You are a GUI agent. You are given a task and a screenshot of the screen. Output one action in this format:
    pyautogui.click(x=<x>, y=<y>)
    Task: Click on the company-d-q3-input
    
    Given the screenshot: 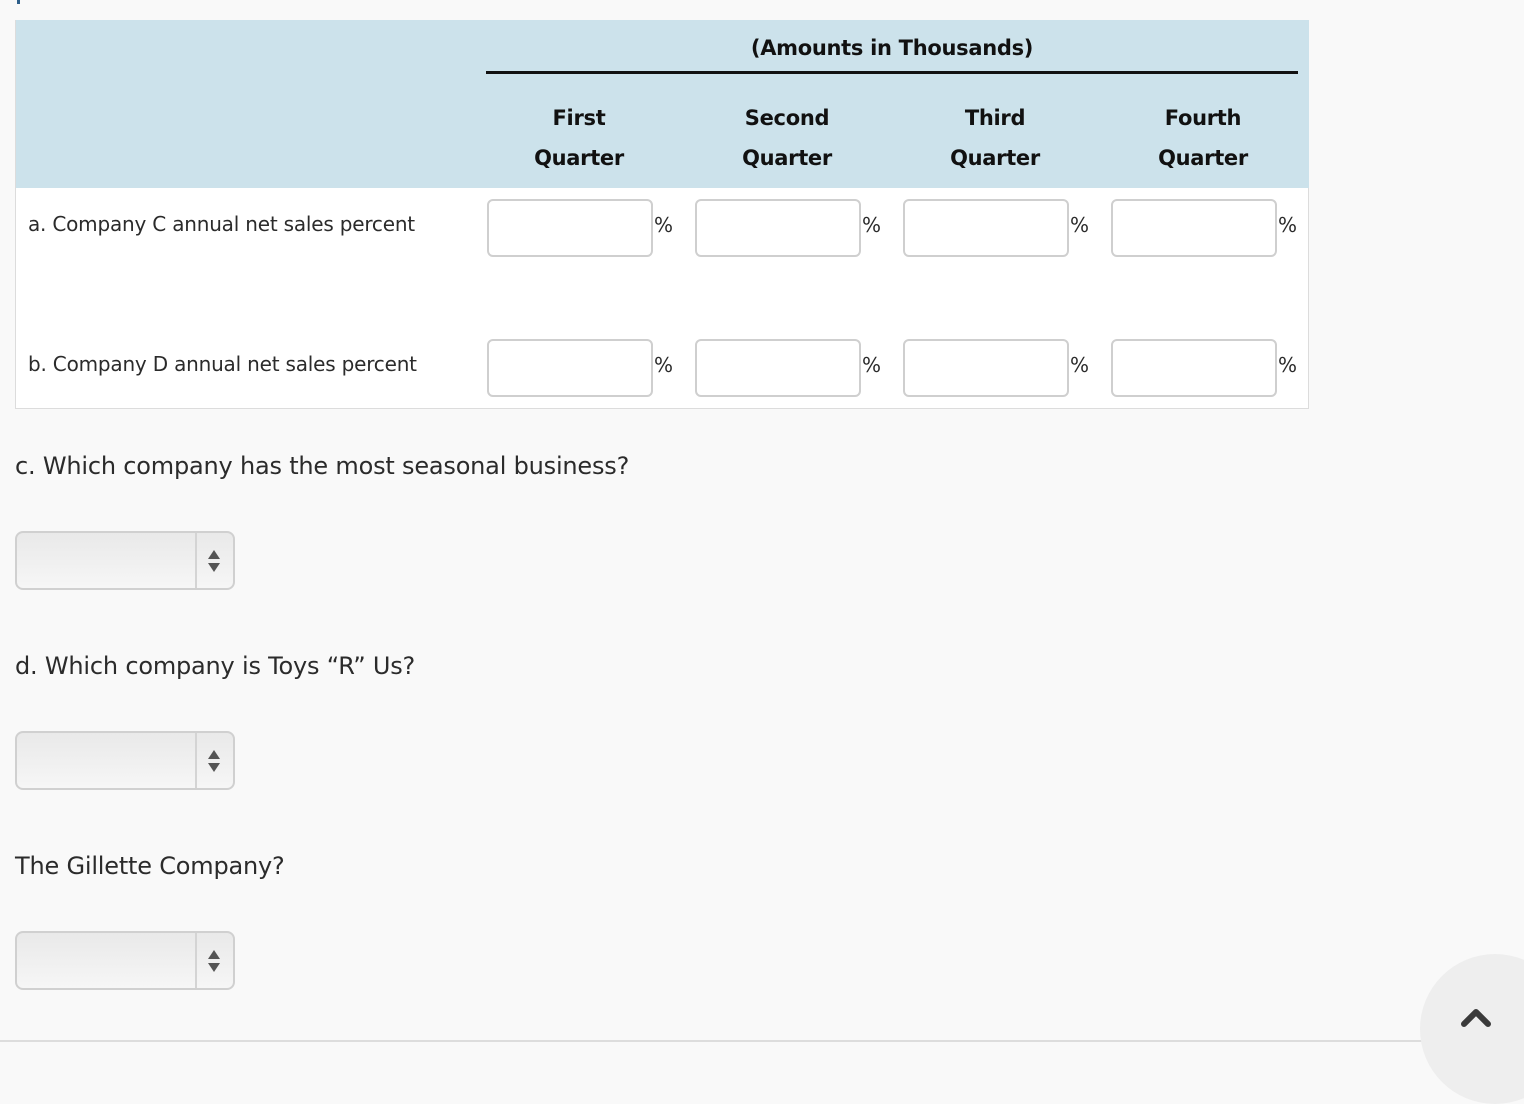 What is the action you would take?
    pyautogui.click(x=986, y=368)
    